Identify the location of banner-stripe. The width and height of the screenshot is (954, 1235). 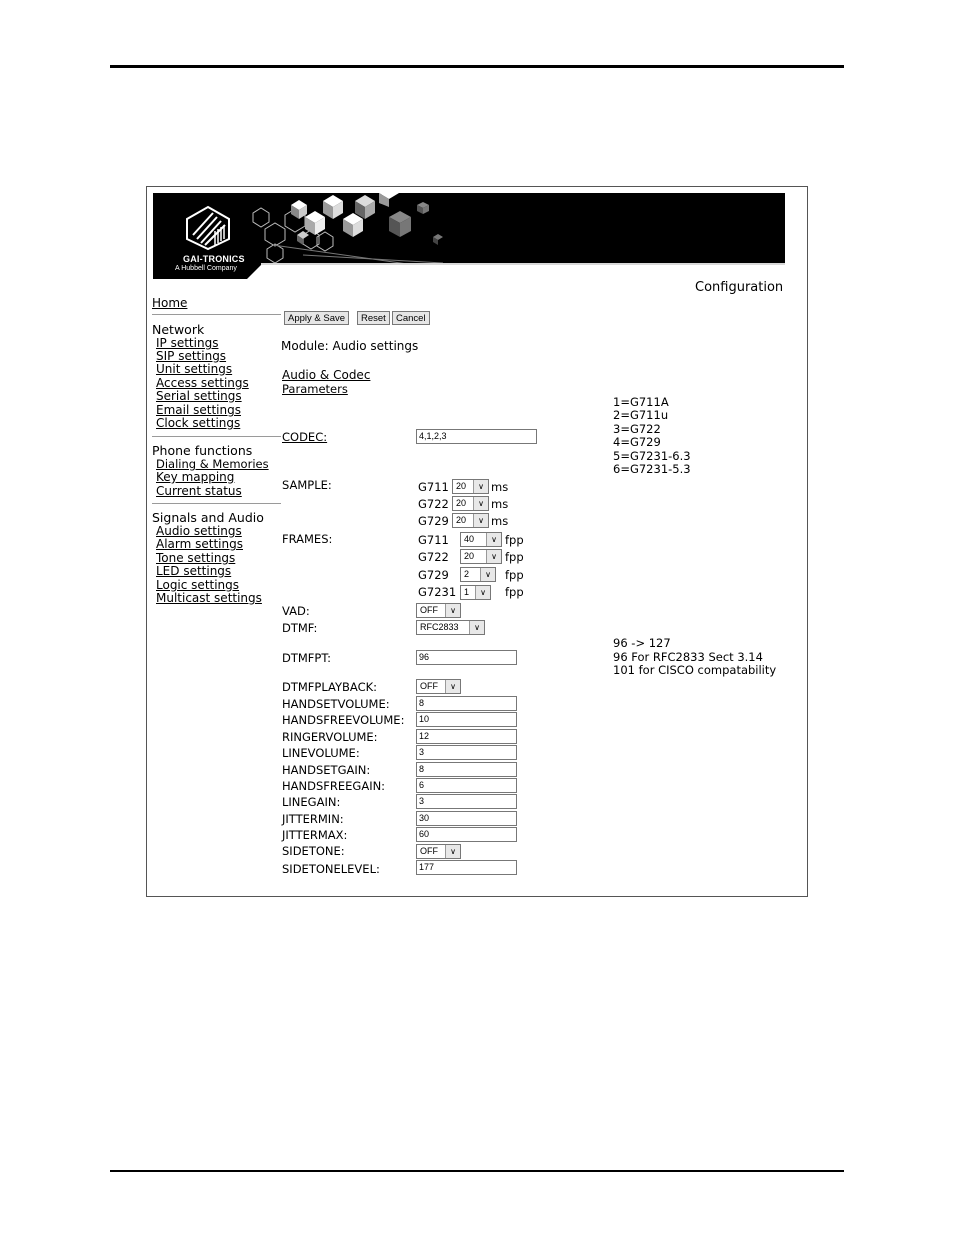
(523, 264).